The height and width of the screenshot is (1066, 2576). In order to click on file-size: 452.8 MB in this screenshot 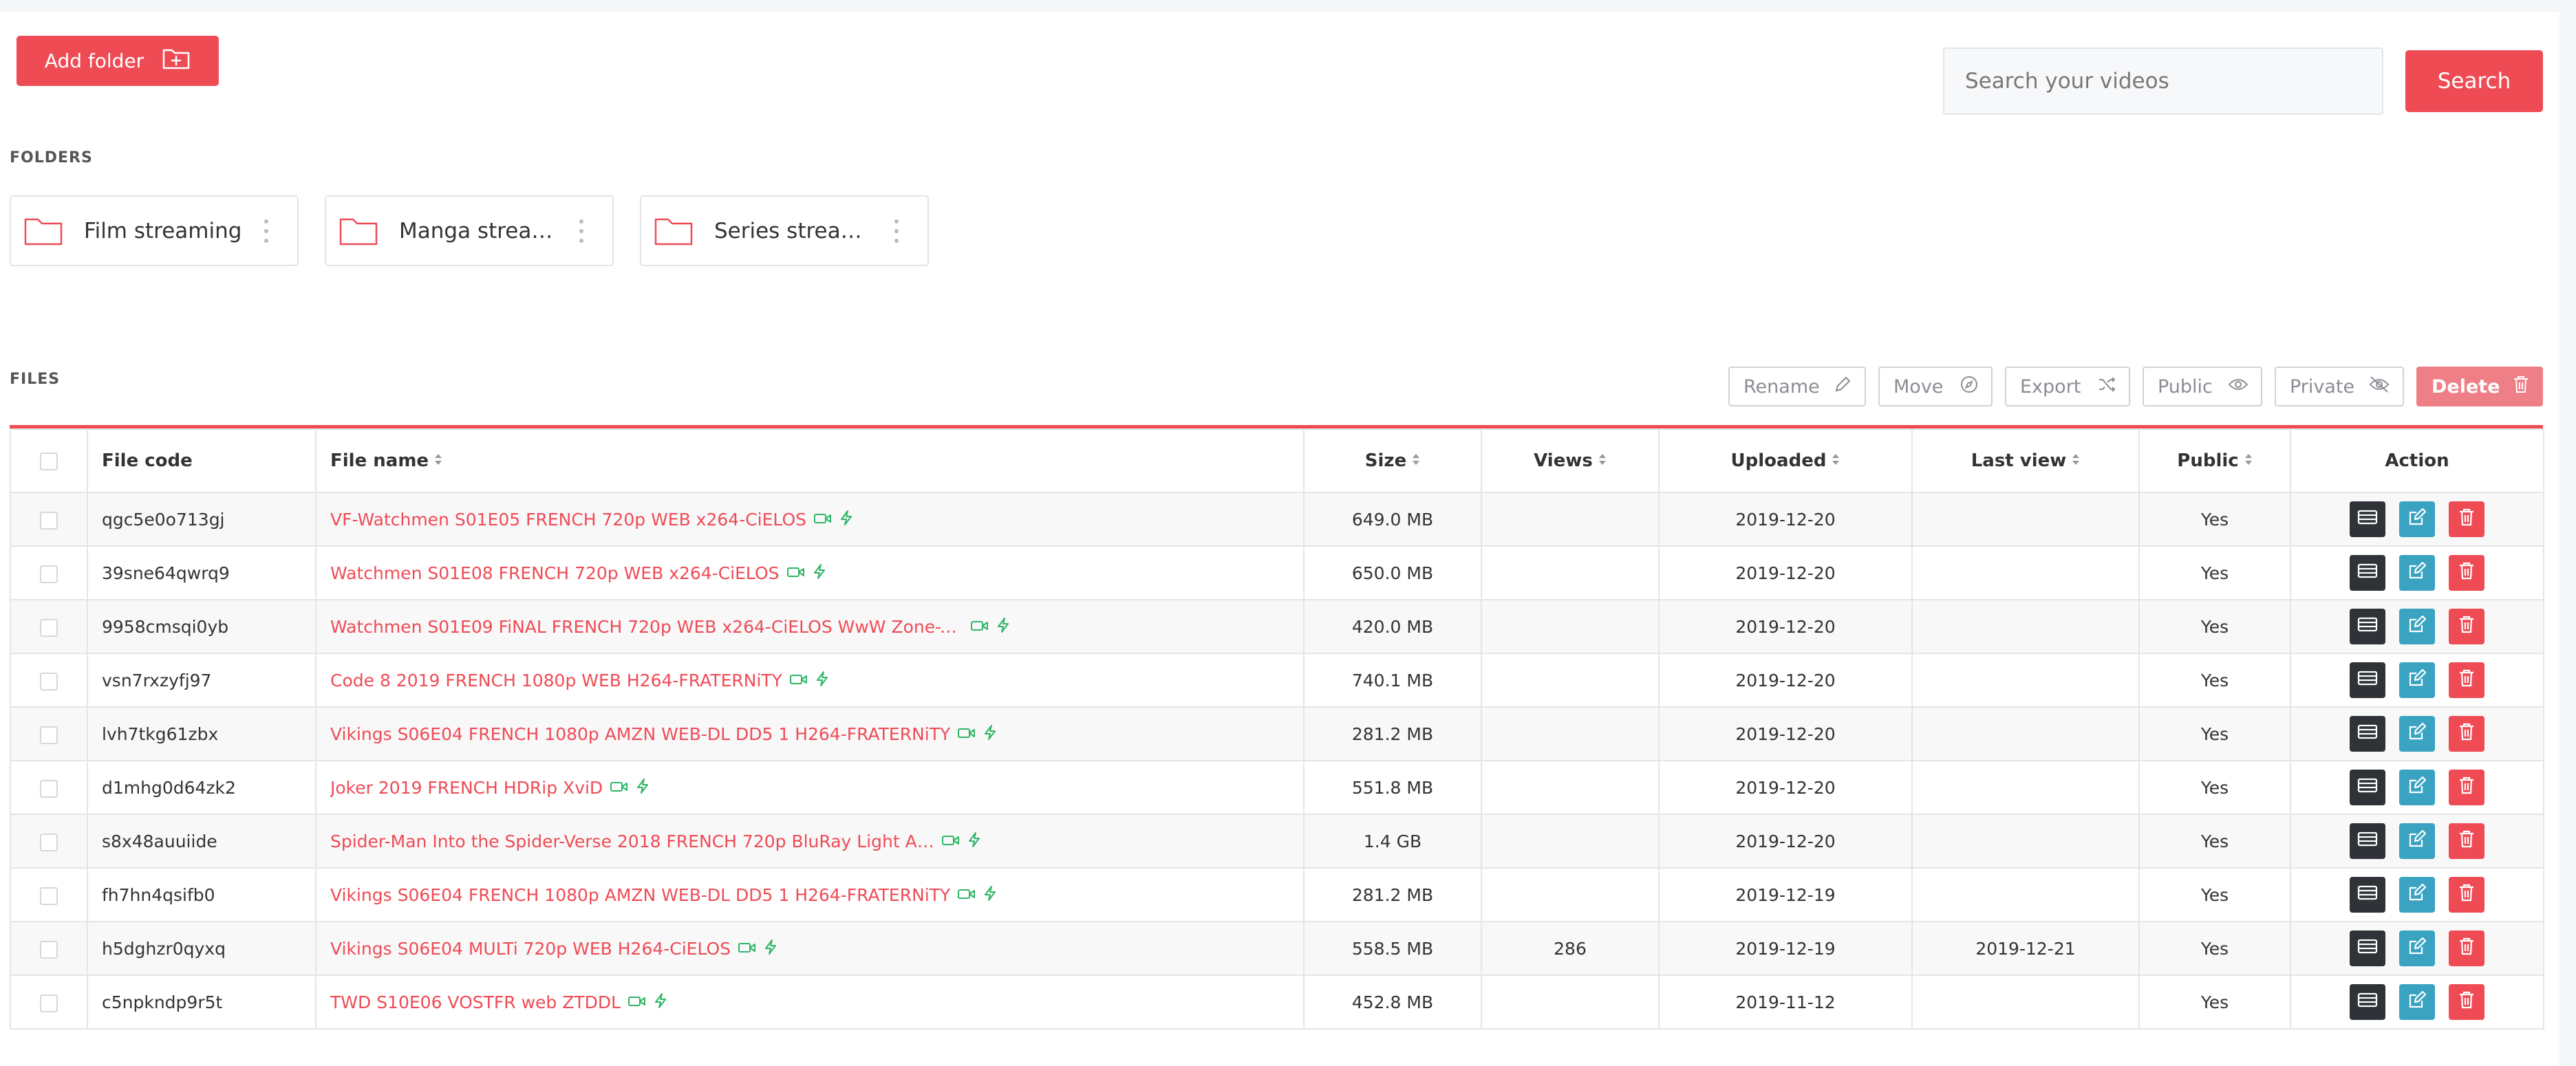, I will do `click(1392, 1002)`.